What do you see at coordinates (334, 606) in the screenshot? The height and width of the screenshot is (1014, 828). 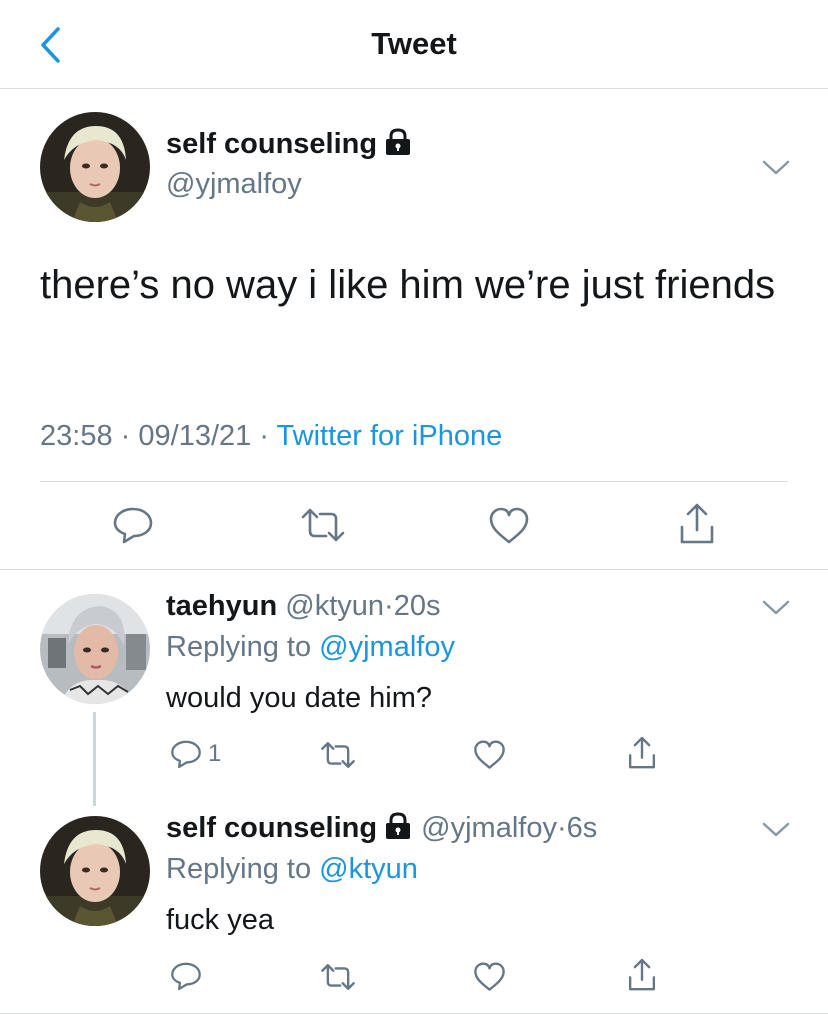 I see `reply-author-handle: @ktyun` at bounding box center [334, 606].